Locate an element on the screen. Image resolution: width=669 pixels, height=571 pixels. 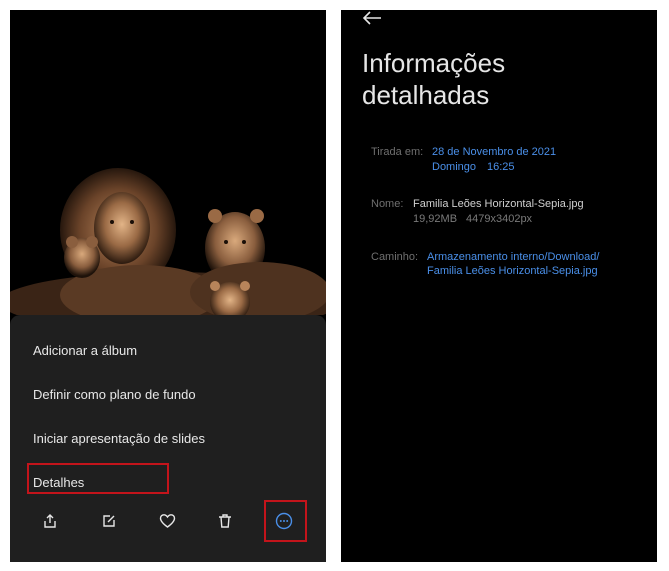
page-title: Informações detalhadas is located at coordinates (502, 79).